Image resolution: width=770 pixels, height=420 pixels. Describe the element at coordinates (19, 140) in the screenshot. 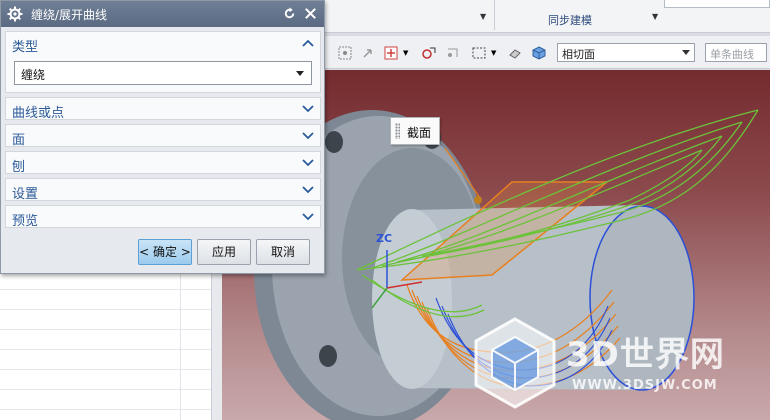

I see `section-face-label: 面` at that location.